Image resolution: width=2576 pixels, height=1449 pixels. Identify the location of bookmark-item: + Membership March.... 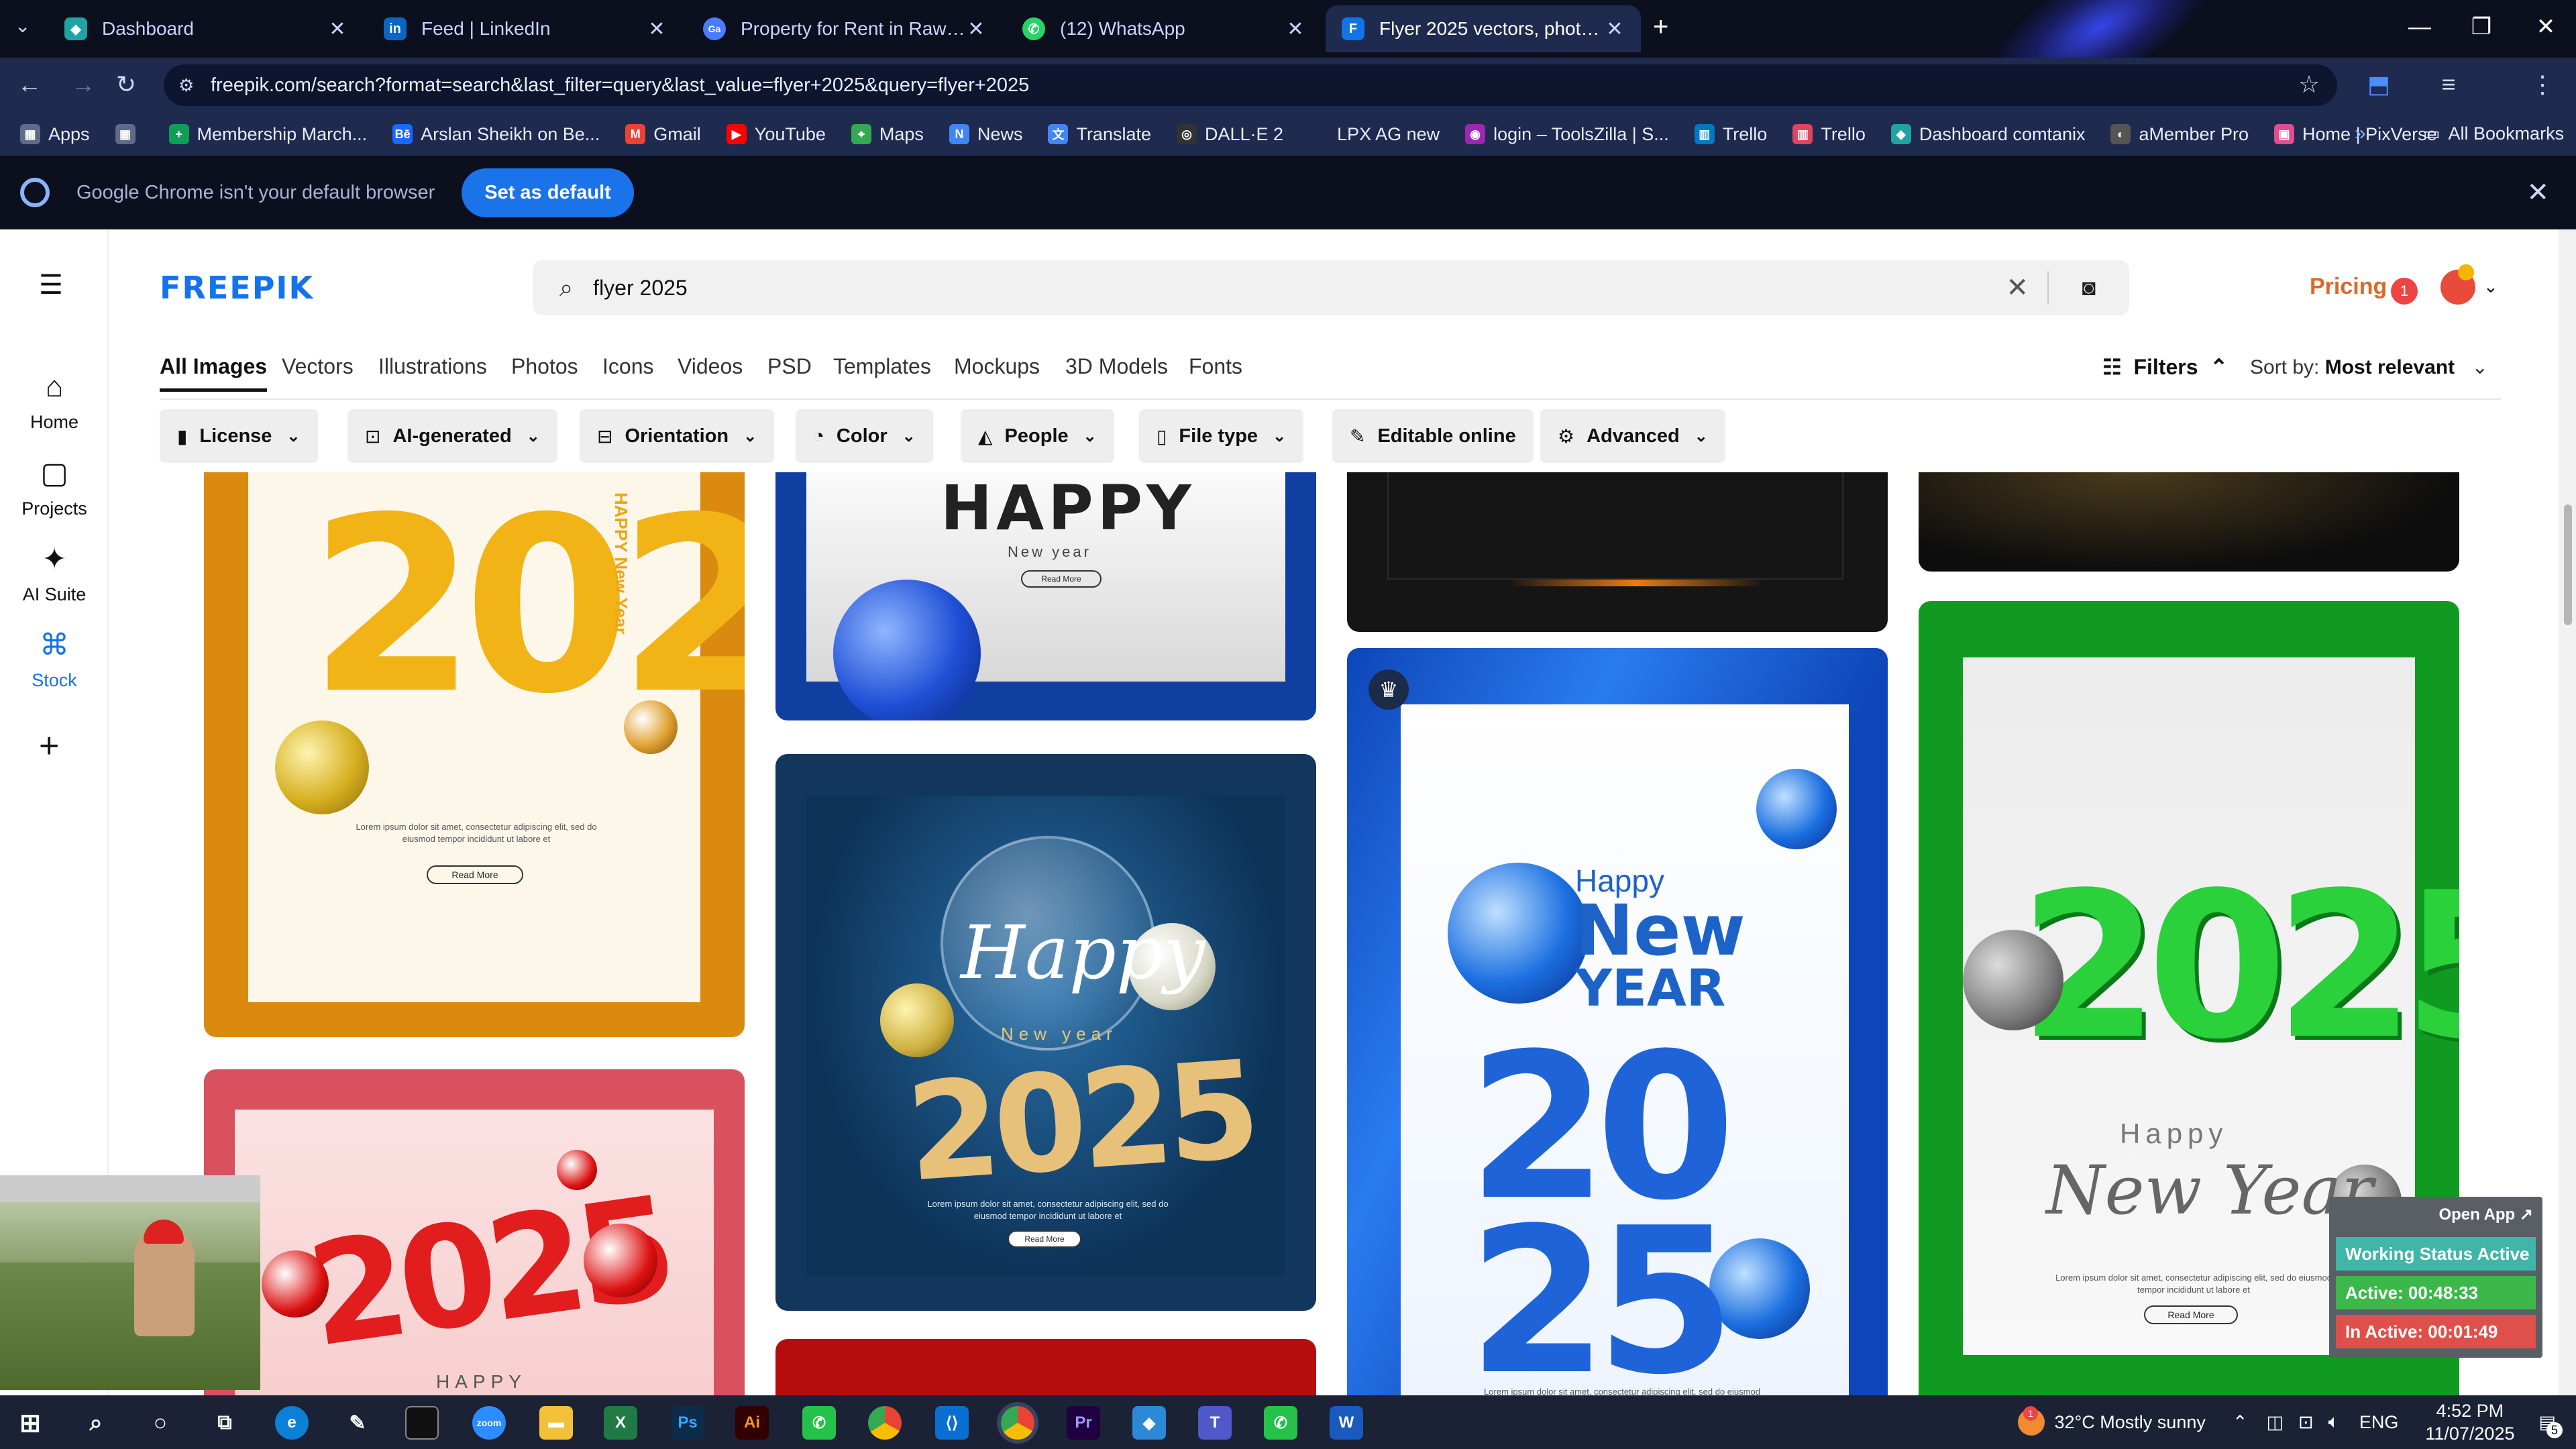
(267, 134).